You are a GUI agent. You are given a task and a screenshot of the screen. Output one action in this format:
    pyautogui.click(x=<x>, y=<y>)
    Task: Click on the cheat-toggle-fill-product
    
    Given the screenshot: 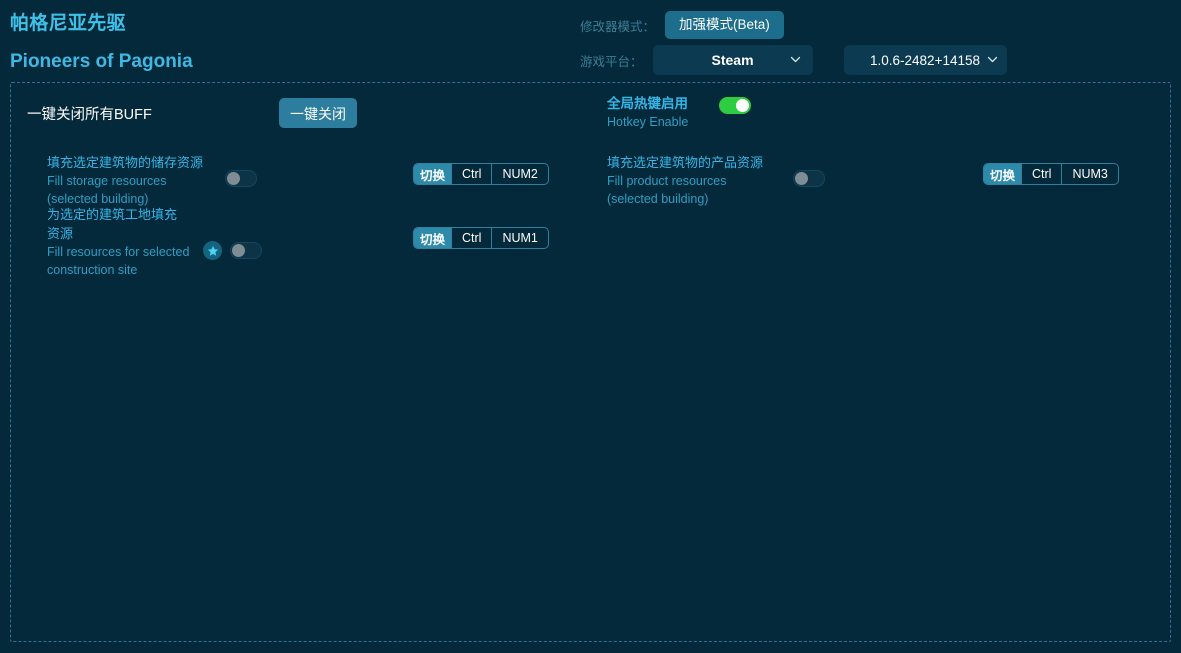 What is the action you would take?
    pyautogui.click(x=809, y=178)
    